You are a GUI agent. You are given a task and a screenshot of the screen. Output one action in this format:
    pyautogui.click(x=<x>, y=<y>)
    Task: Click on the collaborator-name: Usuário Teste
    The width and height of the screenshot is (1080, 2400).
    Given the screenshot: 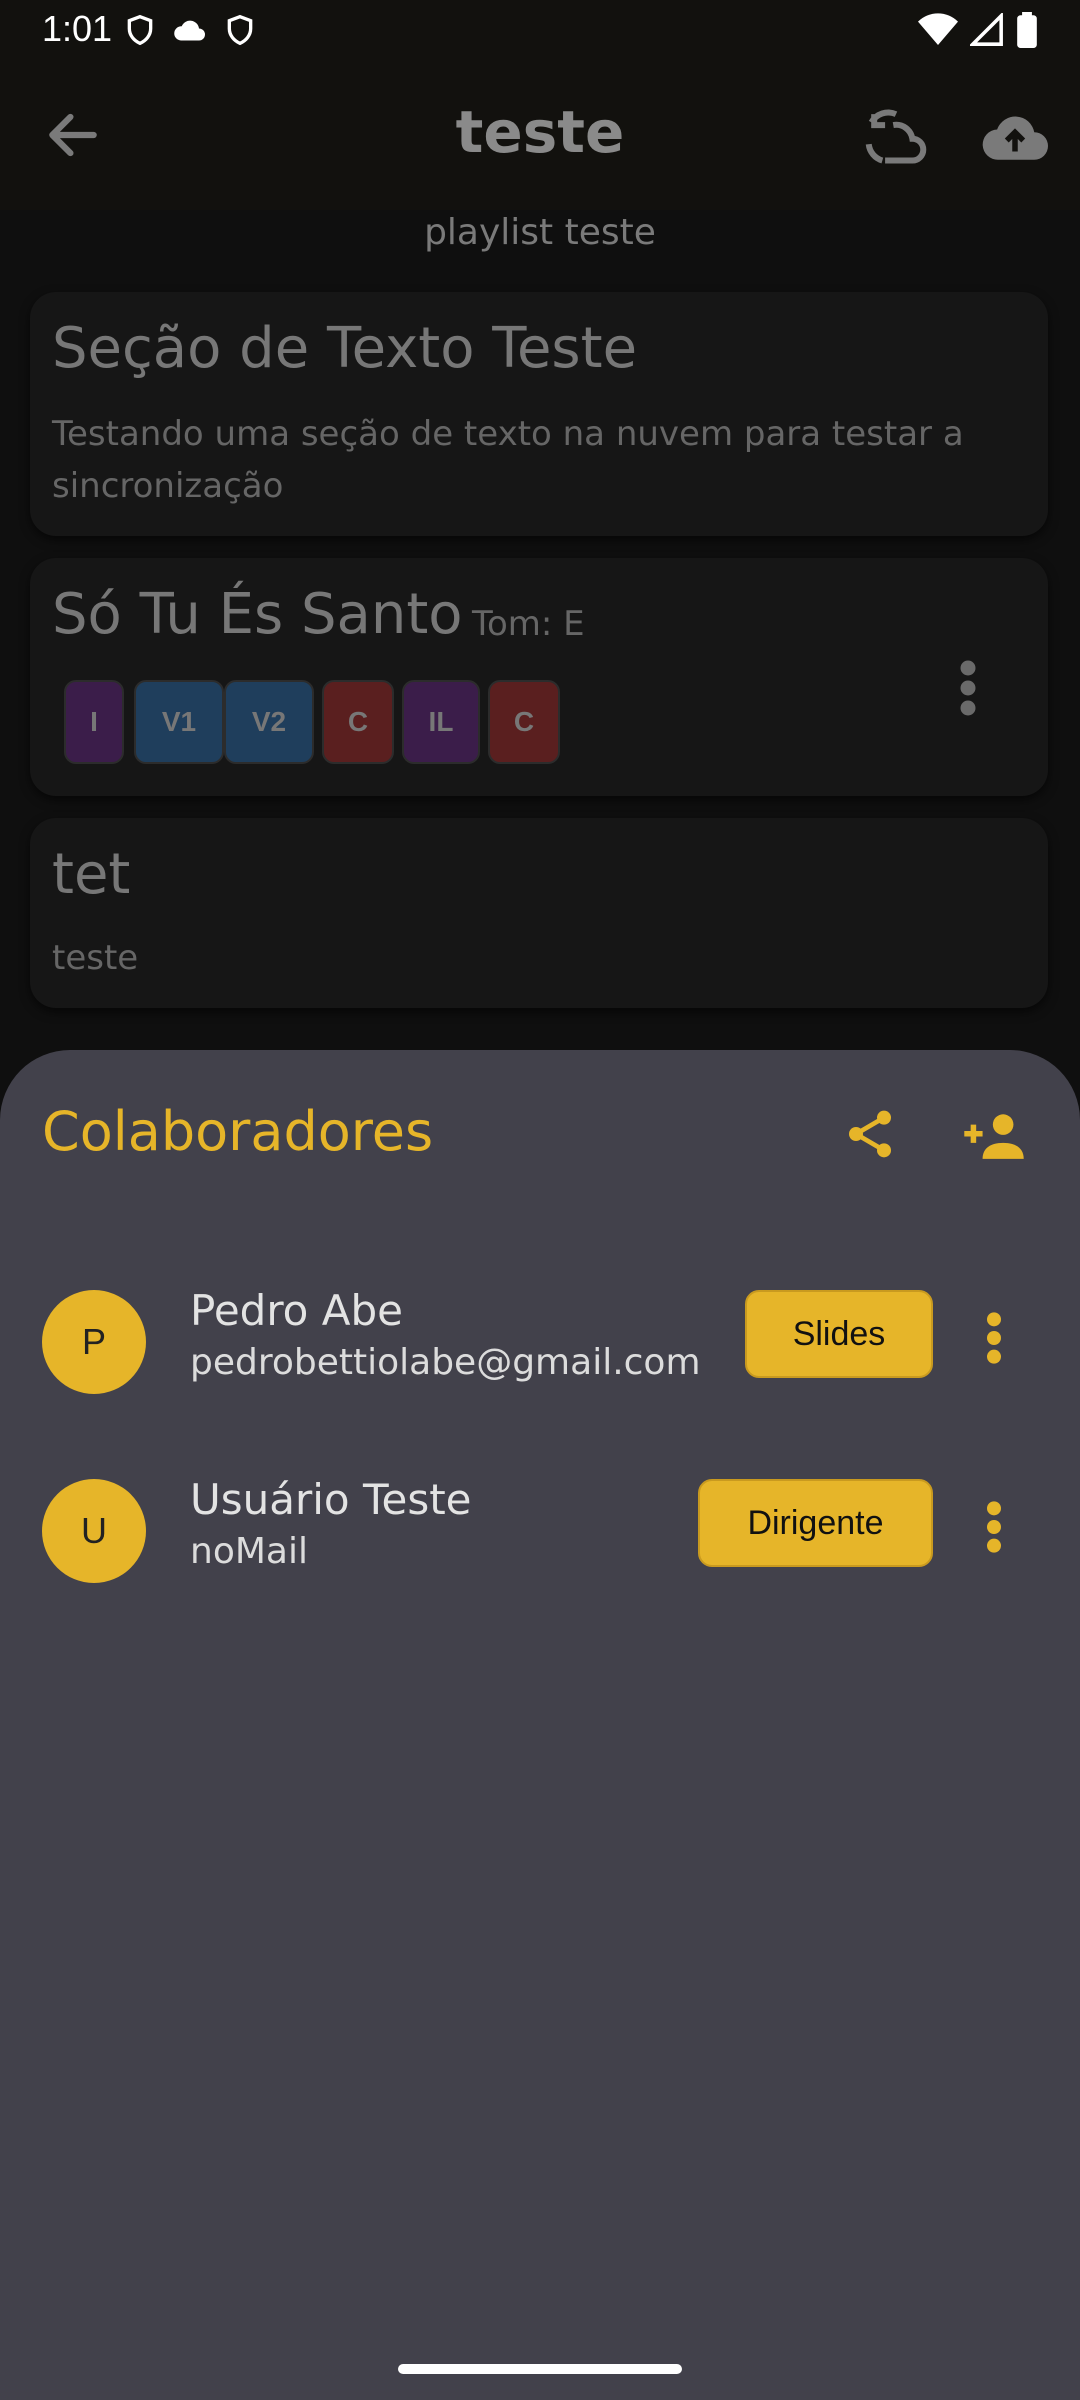 What is the action you would take?
    pyautogui.click(x=331, y=1499)
    